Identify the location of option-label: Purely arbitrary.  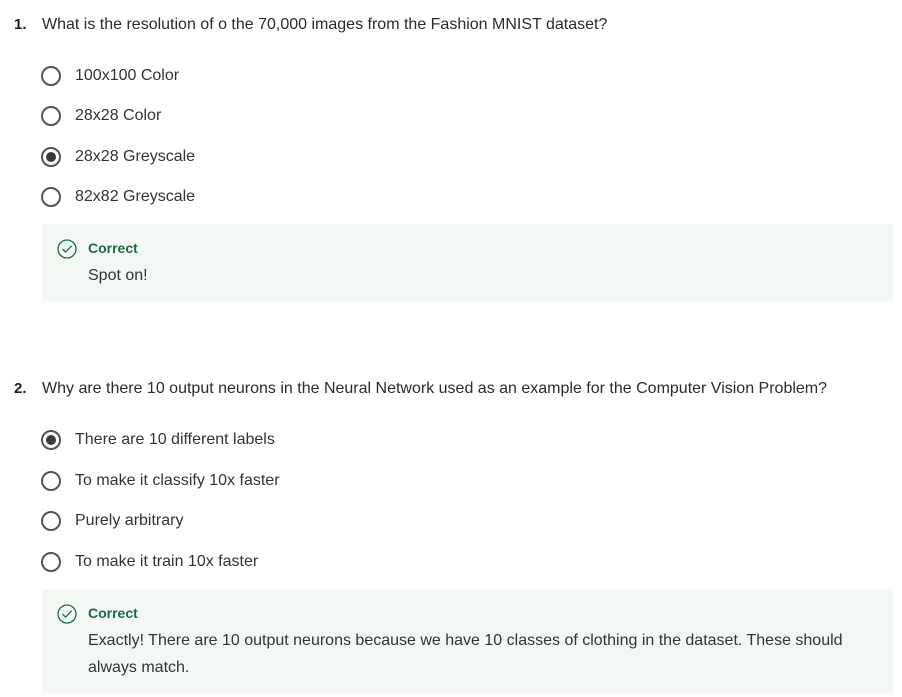
(129, 520).